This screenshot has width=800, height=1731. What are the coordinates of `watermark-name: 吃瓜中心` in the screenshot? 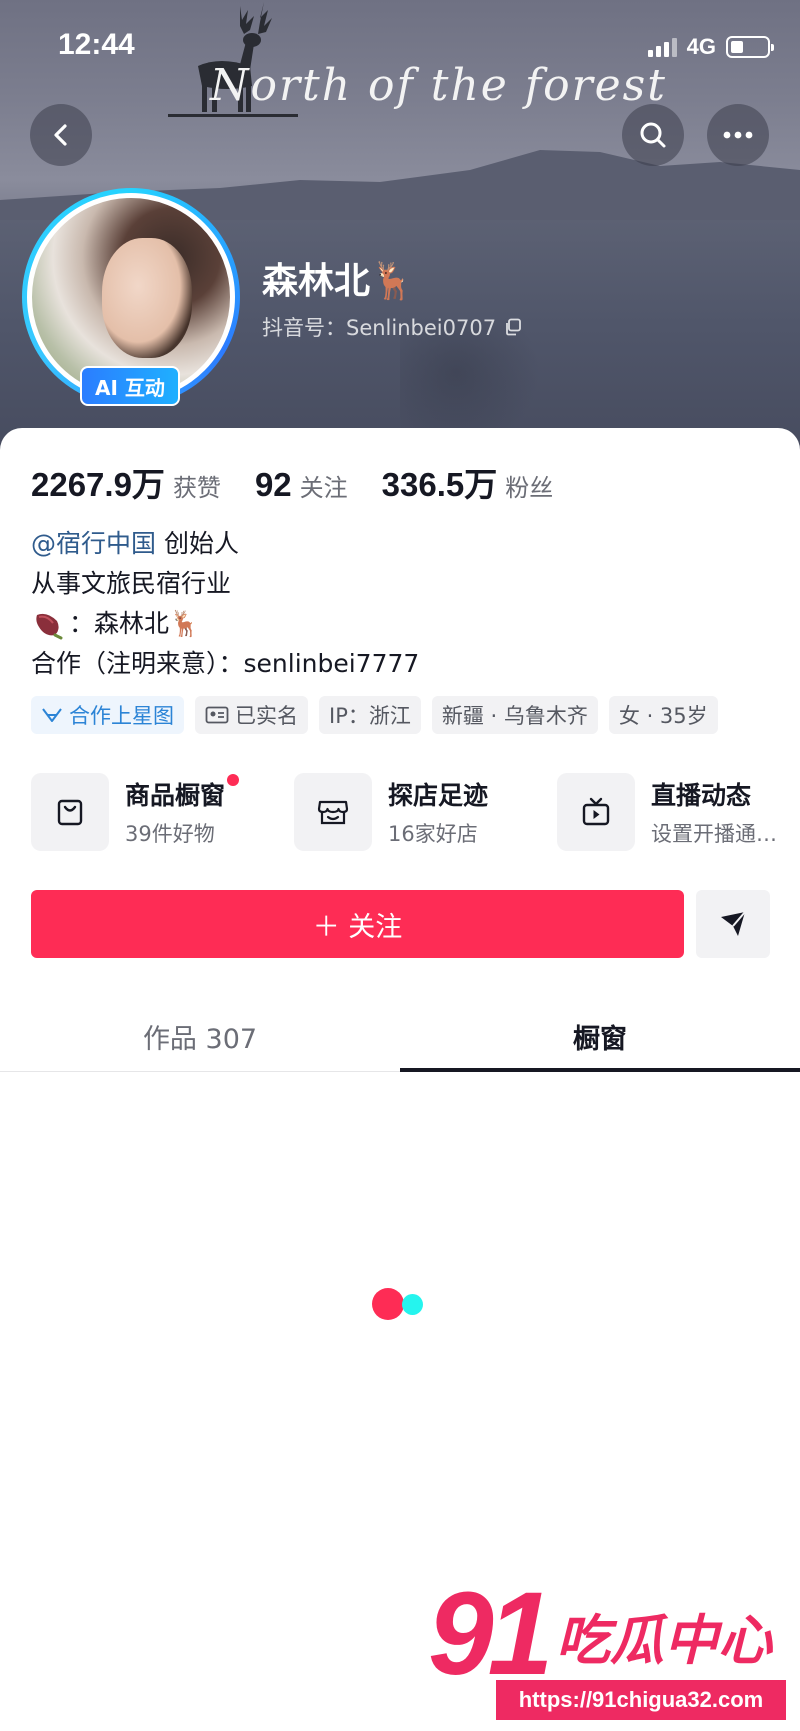 It's located at (664, 1640).